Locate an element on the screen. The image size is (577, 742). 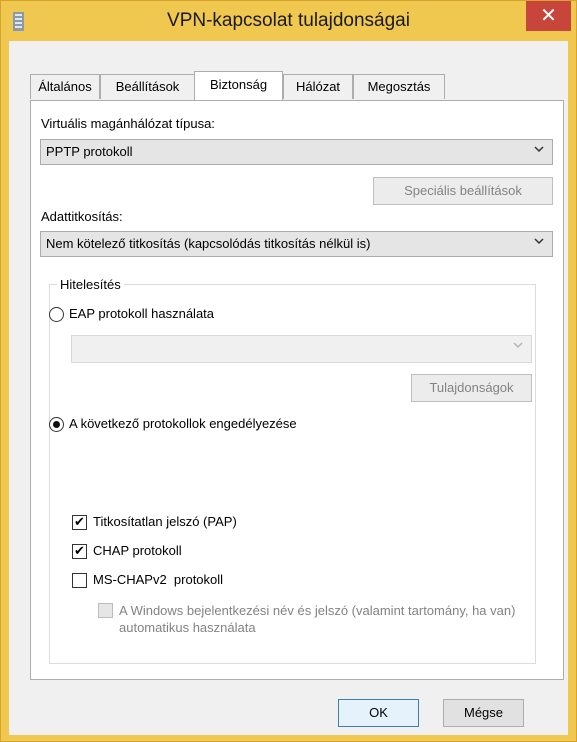
authentication-group-title: Hitelesítés is located at coordinates (90, 284).